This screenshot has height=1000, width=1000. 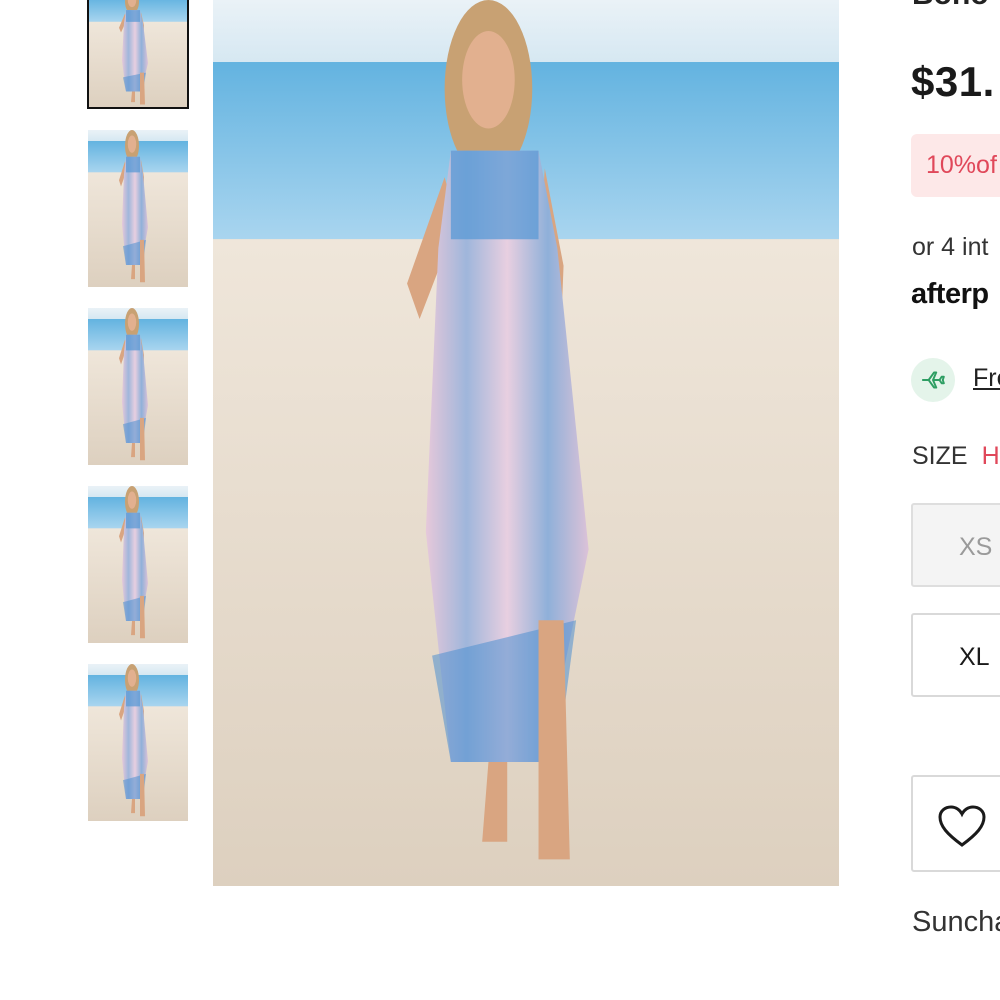 What do you see at coordinates (956, 922) in the screenshot?
I see `brand-name: Suncha` at bounding box center [956, 922].